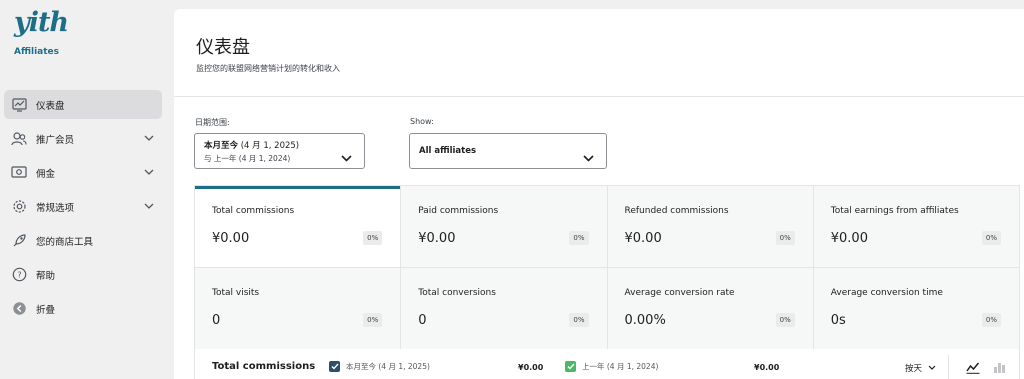 The image size is (1024, 379). Describe the element at coordinates (65, 242) in the screenshot. I see `sidebar-item-label: 您的商店工具` at that location.